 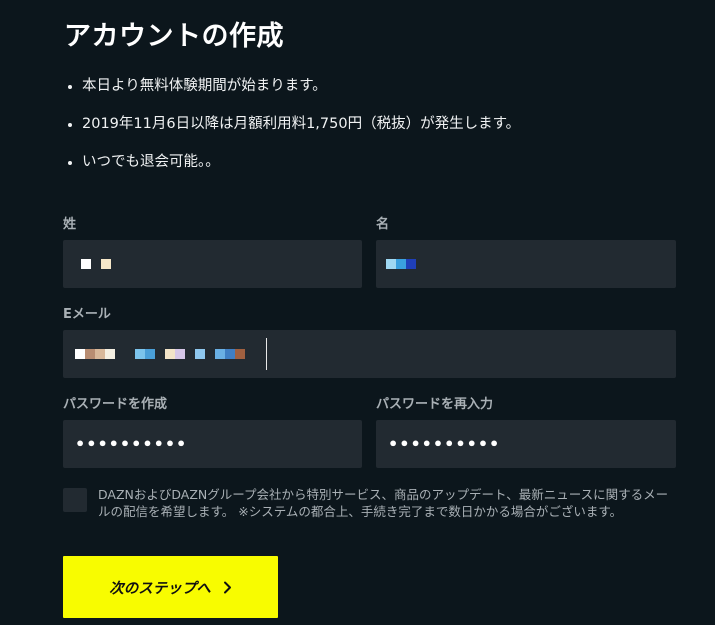 What do you see at coordinates (115, 404) in the screenshot?
I see `password-label: パスワードを作成` at bounding box center [115, 404].